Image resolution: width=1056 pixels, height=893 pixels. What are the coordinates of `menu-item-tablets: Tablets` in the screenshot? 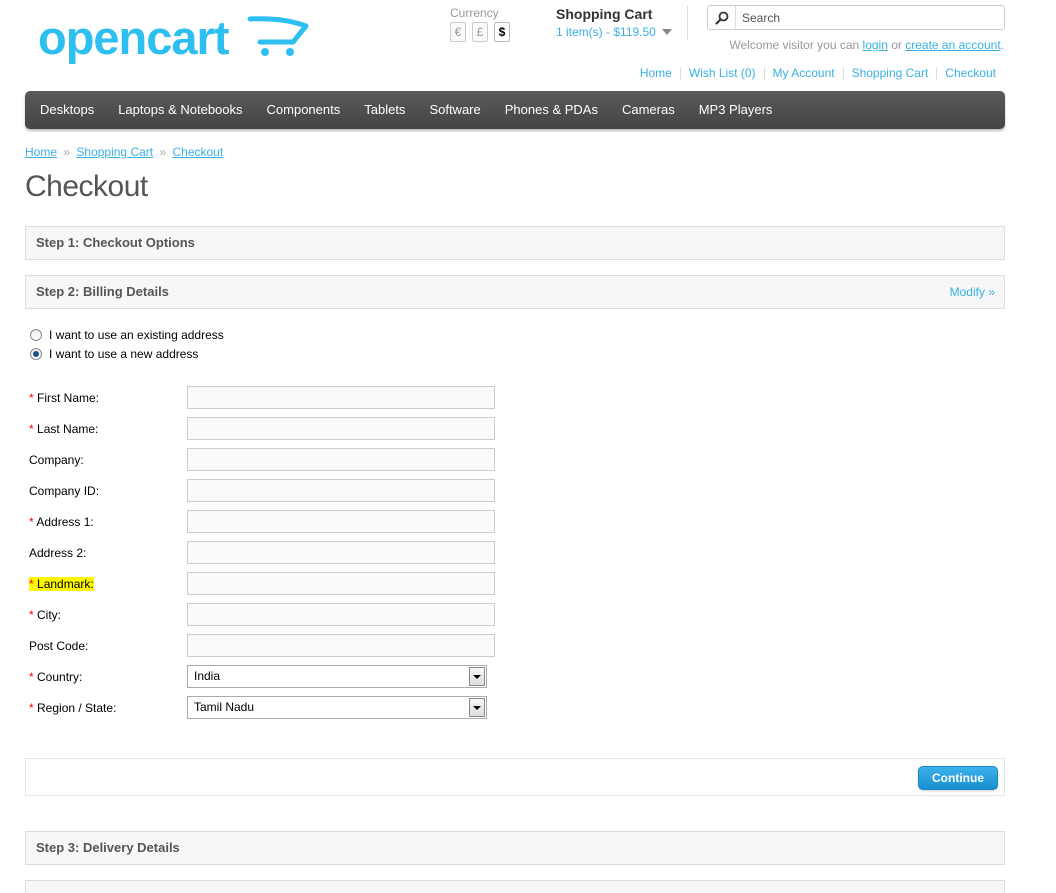 It's located at (384, 110).